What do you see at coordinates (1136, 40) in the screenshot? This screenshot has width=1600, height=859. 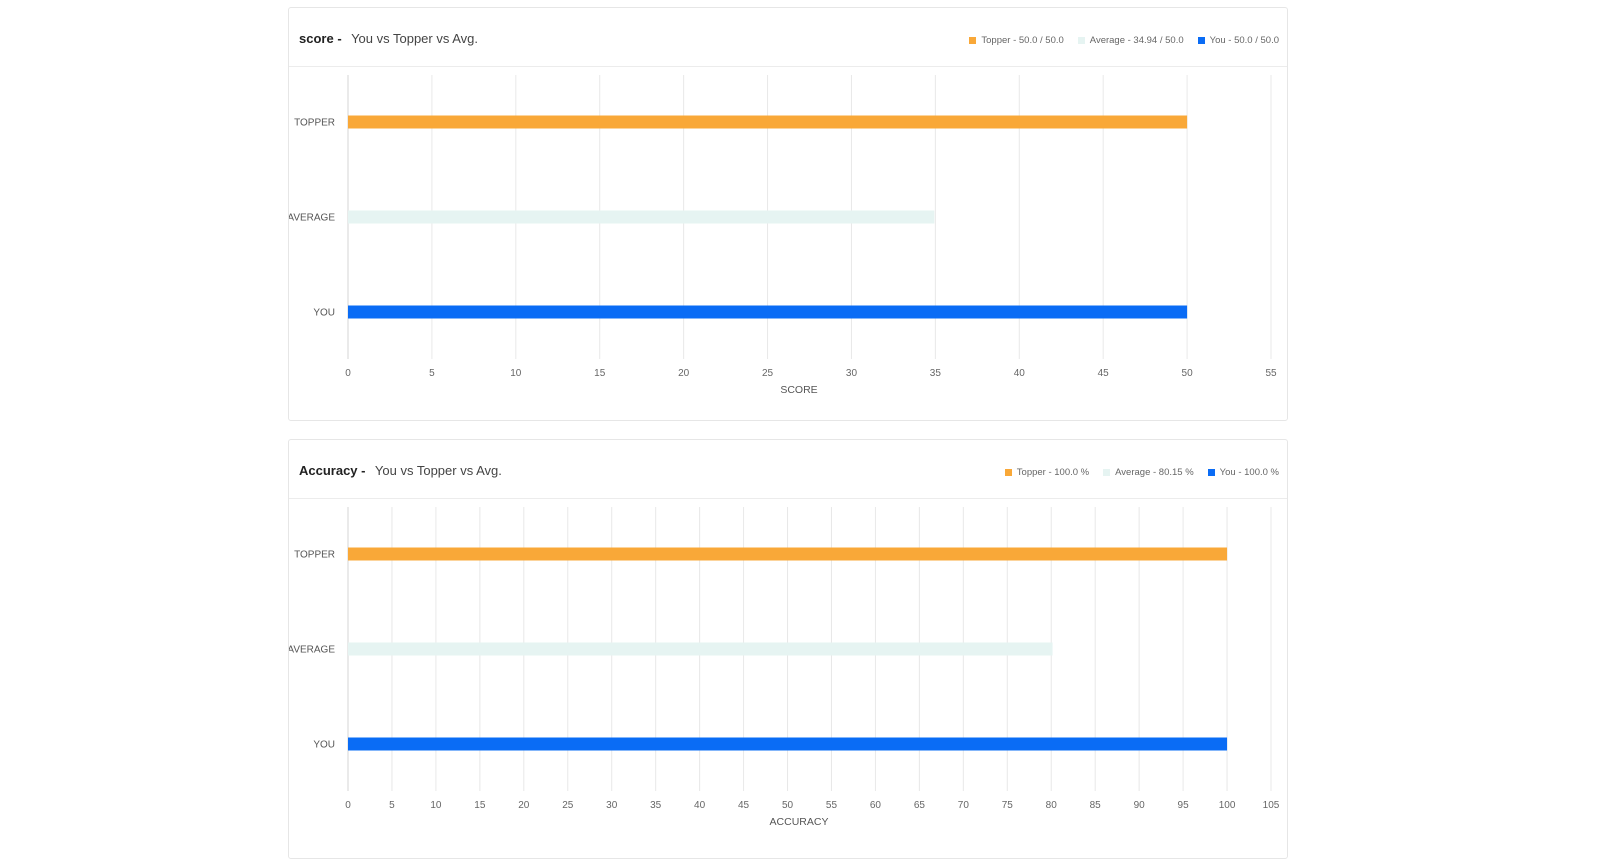 I see `legend-label-average: Average - 34.94 / 50.0` at bounding box center [1136, 40].